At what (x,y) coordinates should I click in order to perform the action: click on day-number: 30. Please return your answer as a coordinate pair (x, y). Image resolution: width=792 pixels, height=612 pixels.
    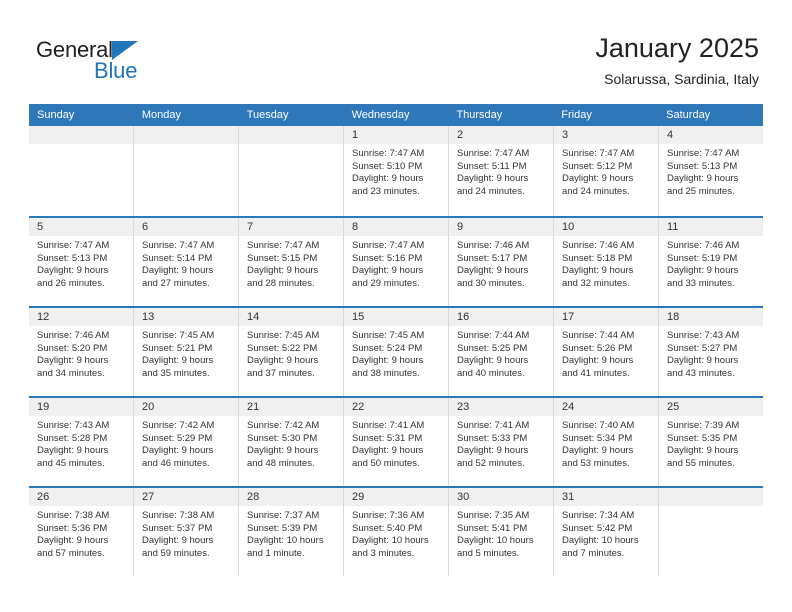
    Looking at the image, I should click on (463, 497).